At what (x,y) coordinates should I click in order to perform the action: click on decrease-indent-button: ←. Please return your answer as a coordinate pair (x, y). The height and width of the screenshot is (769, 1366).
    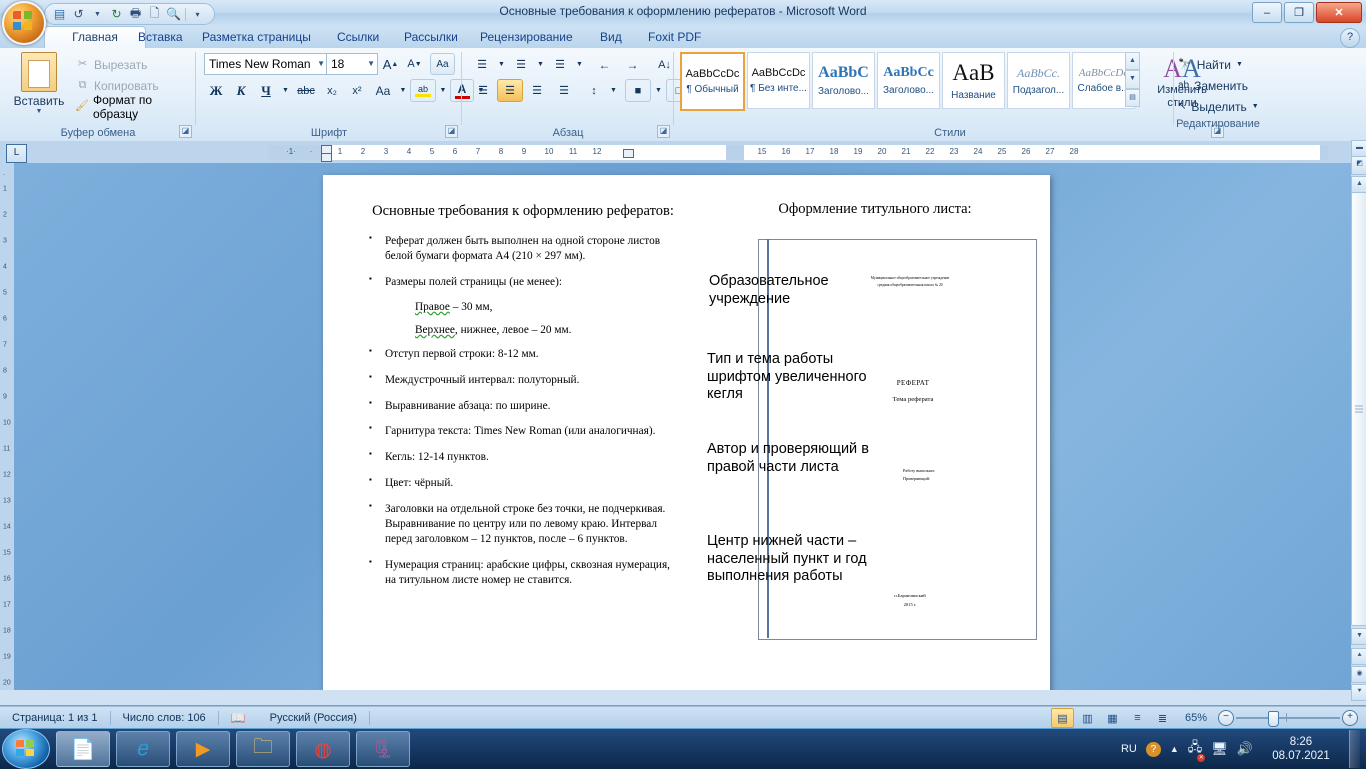
    Looking at the image, I should click on (604, 64).